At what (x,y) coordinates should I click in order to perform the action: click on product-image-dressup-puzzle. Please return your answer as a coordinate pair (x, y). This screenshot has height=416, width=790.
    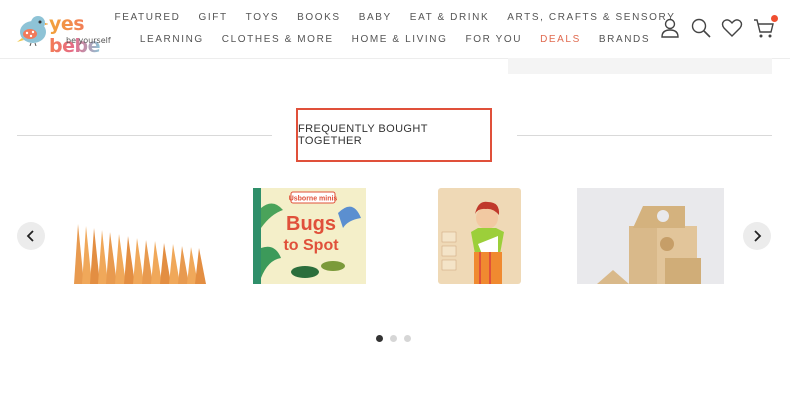
    Looking at the image, I should click on (479, 236).